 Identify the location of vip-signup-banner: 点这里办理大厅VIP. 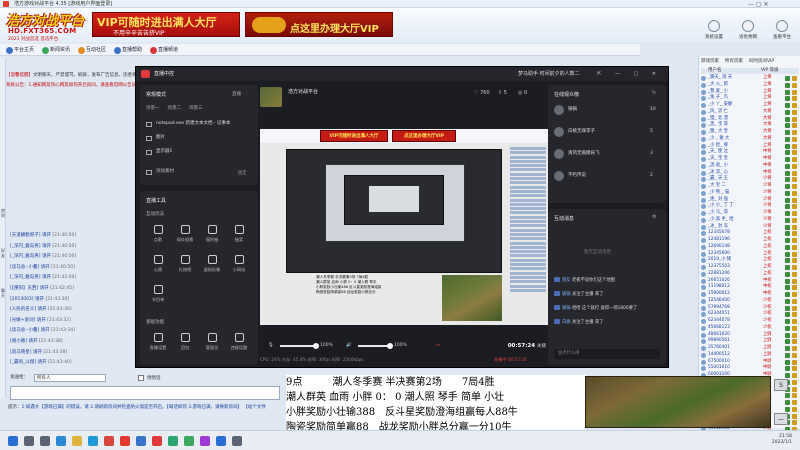
(319, 24).